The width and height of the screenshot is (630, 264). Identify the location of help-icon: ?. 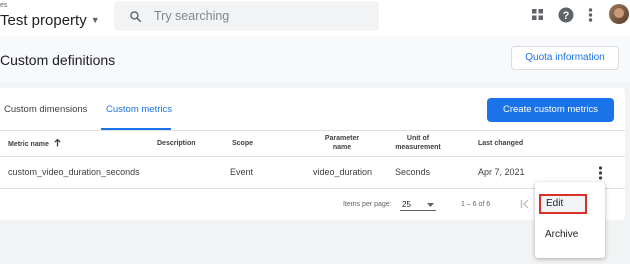
(566, 15).